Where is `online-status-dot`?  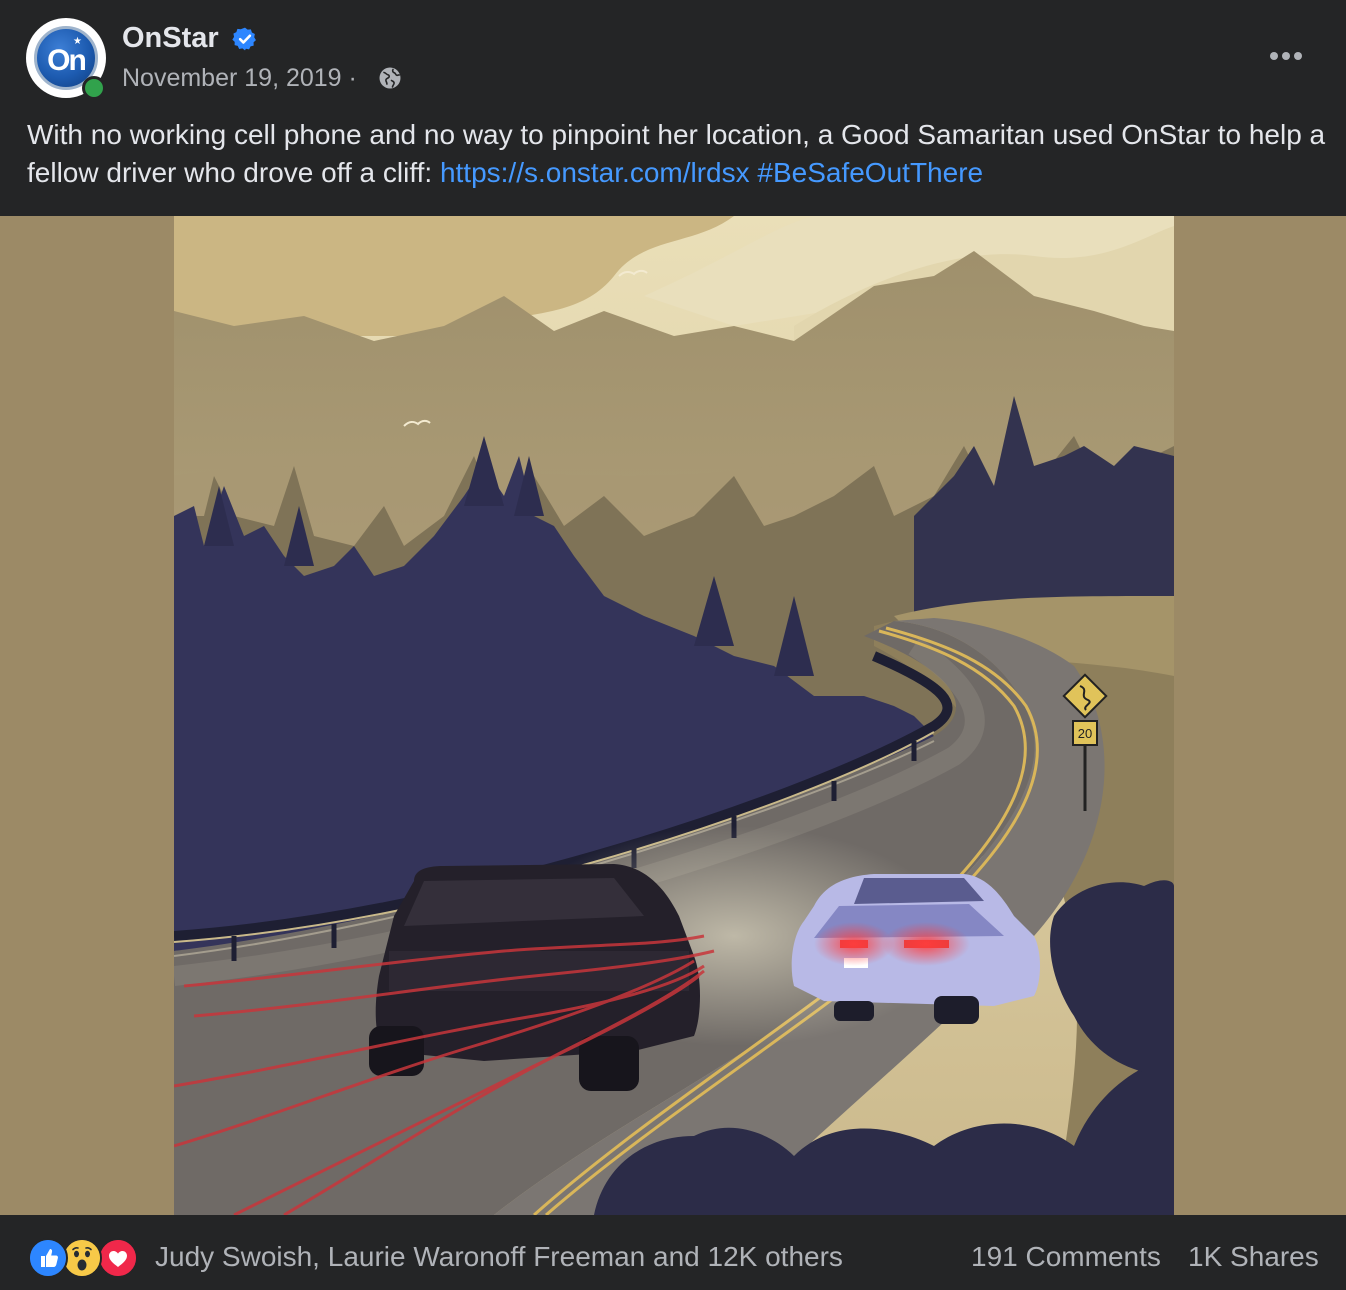 online-status-dot is located at coordinates (94, 88).